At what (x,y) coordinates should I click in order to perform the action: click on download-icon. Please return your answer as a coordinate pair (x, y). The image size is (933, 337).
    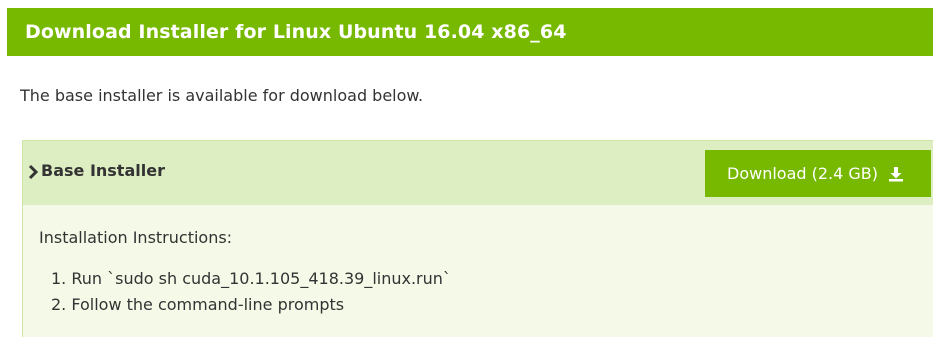
    Looking at the image, I should click on (896, 173).